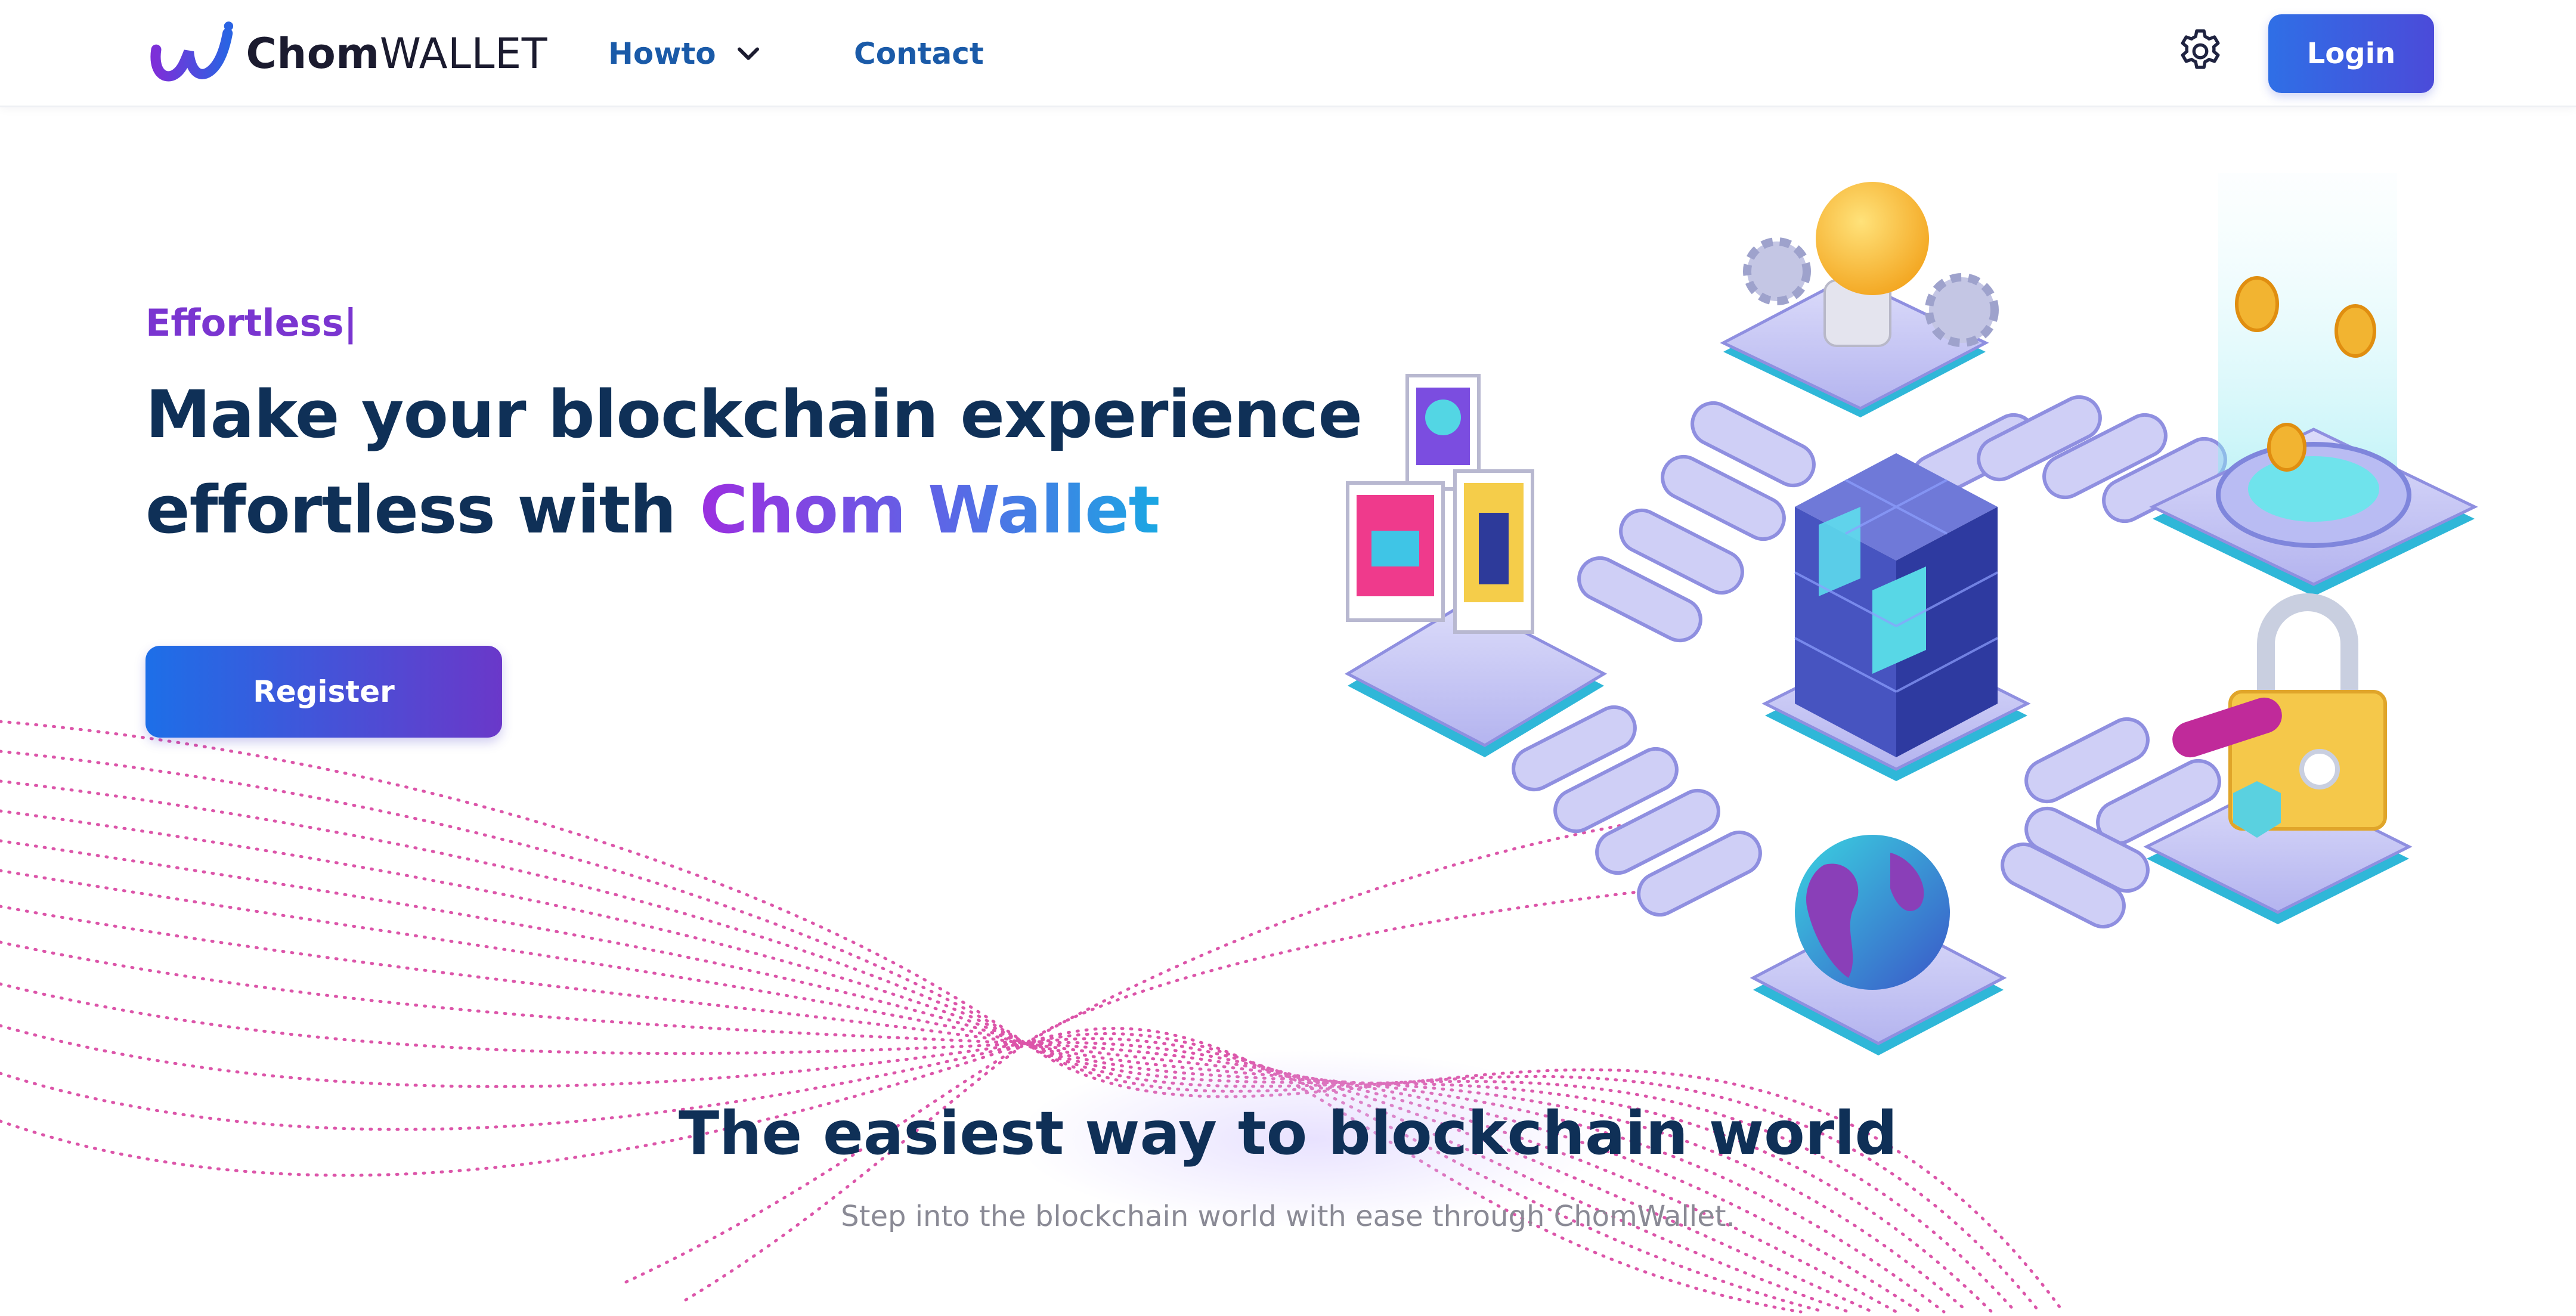 This screenshot has height=1316, width=2576. I want to click on headline-line-2: effortless with Chom Wallet, so click(742, 510).